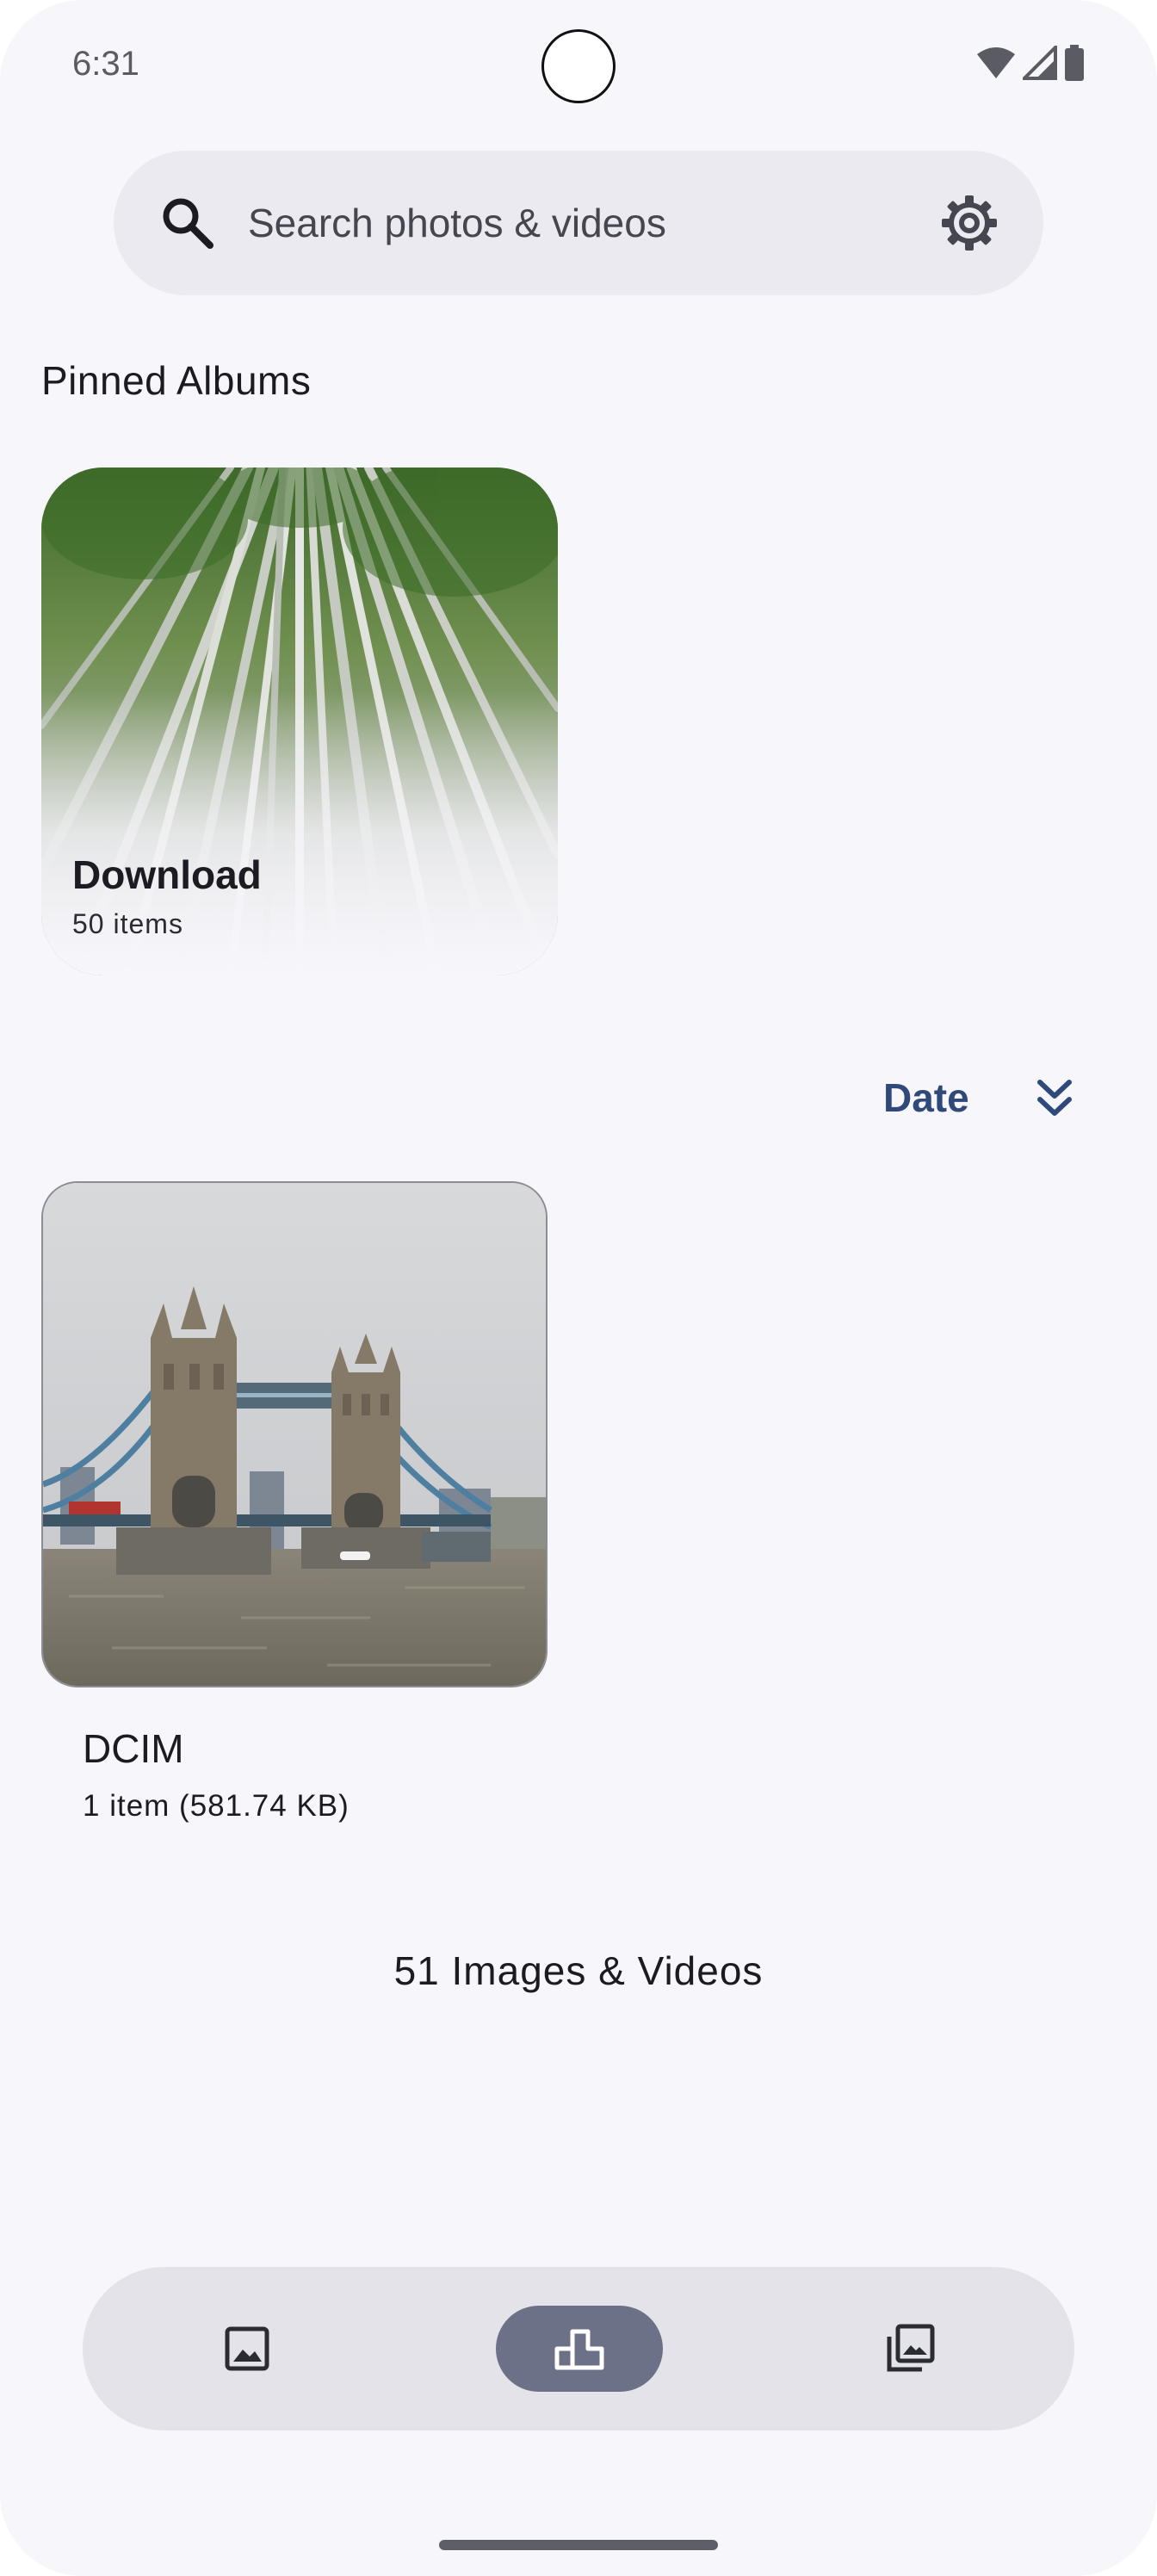  I want to click on nav-item-albums, so click(579, 2349).